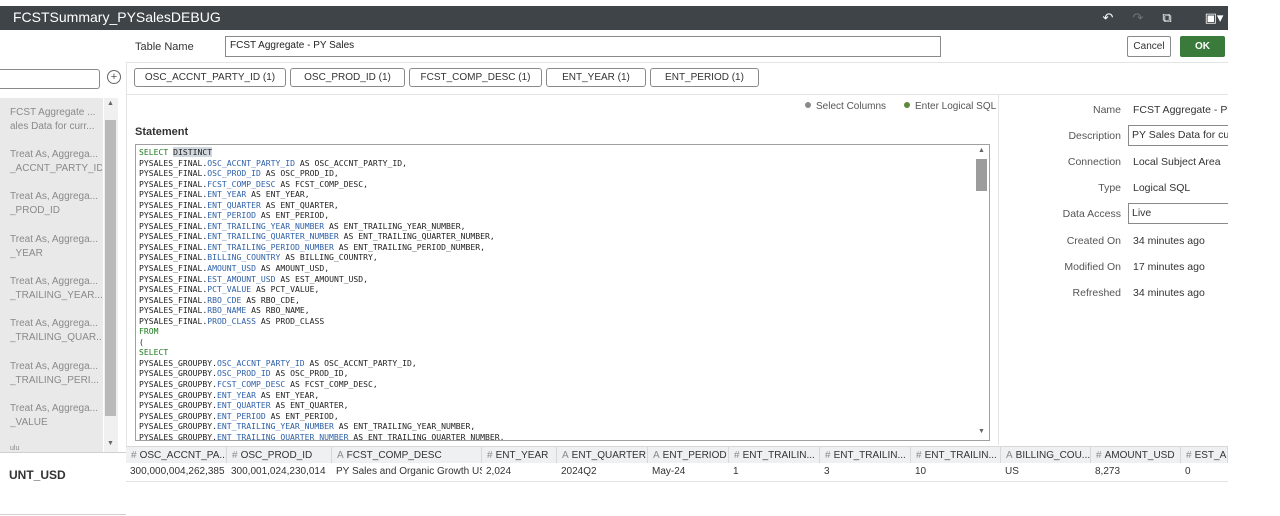 Image resolution: width=1280 pixels, height=516 pixels. What do you see at coordinates (1009, 455) in the screenshot?
I see `text-type-icon: A` at bounding box center [1009, 455].